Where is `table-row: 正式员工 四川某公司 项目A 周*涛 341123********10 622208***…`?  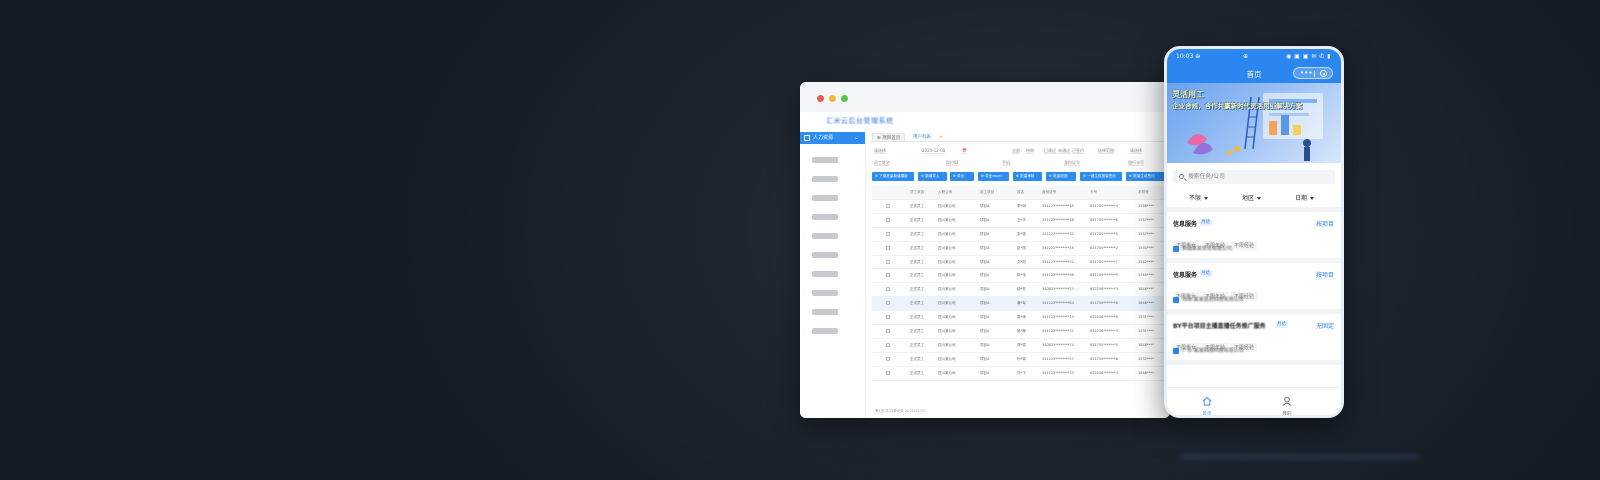
table-row: 正式员工 四川某公司 项目A 周*涛 341123********10 622208***… is located at coordinates (1021, 318).